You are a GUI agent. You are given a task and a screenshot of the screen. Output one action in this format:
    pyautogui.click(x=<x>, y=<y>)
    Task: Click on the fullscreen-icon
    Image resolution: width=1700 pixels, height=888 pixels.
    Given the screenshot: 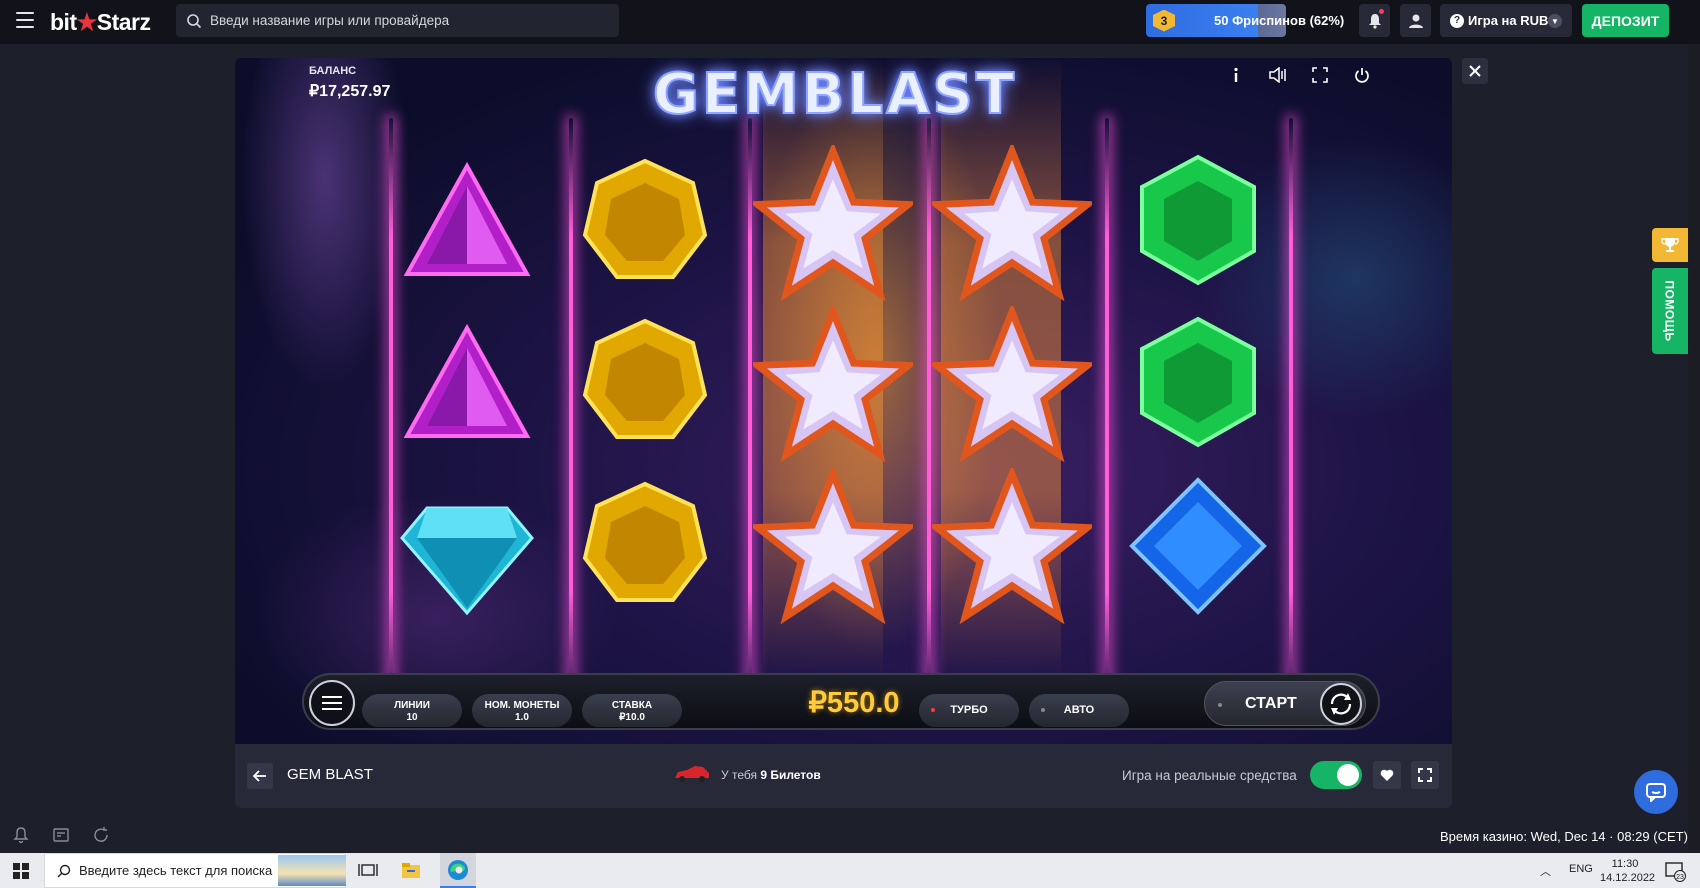 What is the action you would take?
    pyautogui.click(x=1320, y=75)
    